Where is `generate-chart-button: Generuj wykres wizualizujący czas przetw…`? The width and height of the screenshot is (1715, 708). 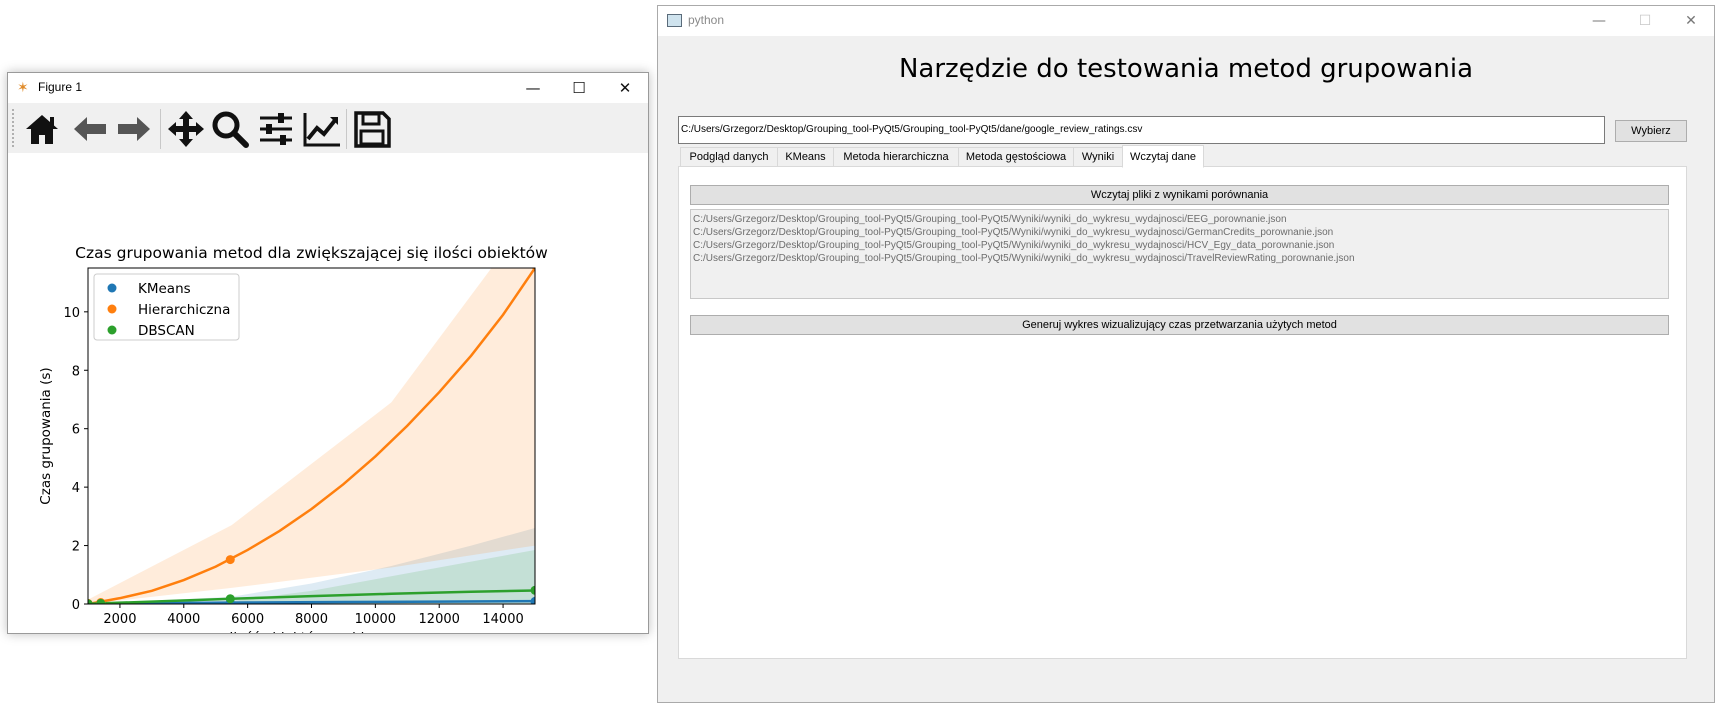
generate-chart-button: Generuj wykres wizualizujący czas przetw… is located at coordinates (1179, 325).